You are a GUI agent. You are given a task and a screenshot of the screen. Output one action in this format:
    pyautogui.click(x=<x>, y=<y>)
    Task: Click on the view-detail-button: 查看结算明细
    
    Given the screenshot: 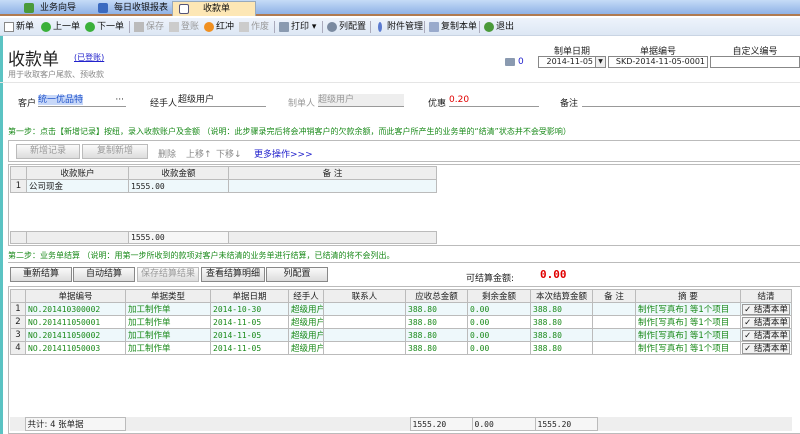 What is the action you would take?
    pyautogui.click(x=233, y=274)
    